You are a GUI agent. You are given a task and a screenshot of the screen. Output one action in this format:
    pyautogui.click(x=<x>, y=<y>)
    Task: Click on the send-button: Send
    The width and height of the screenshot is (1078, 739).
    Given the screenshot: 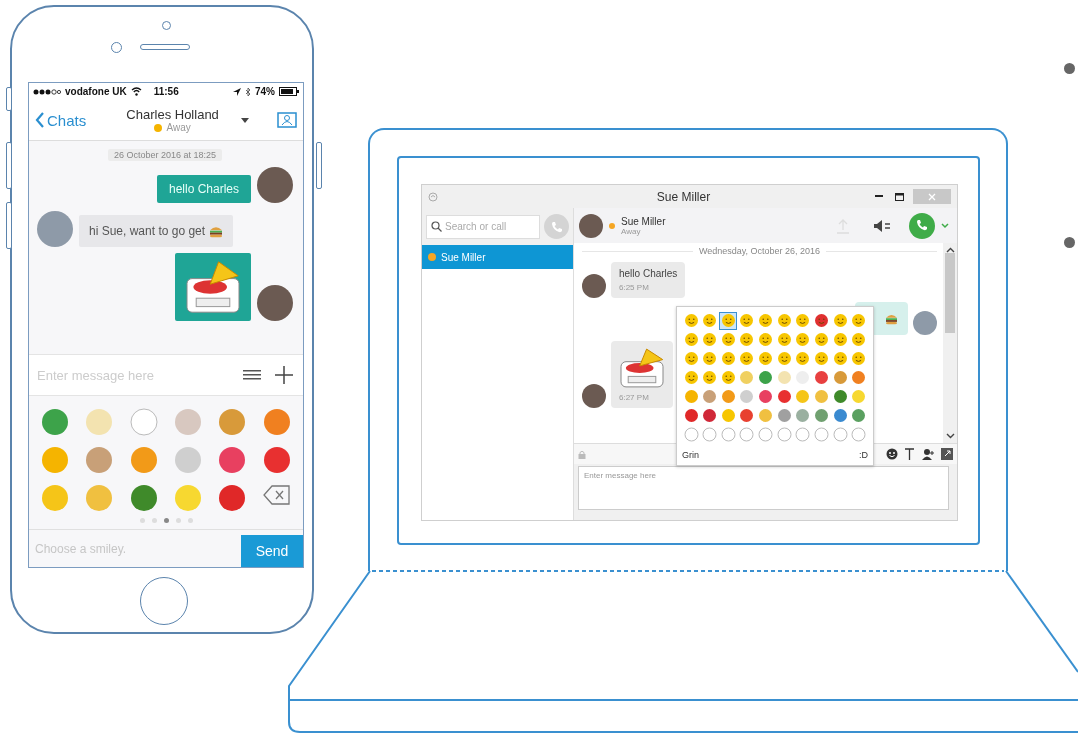 What is the action you would take?
    pyautogui.click(x=272, y=551)
    